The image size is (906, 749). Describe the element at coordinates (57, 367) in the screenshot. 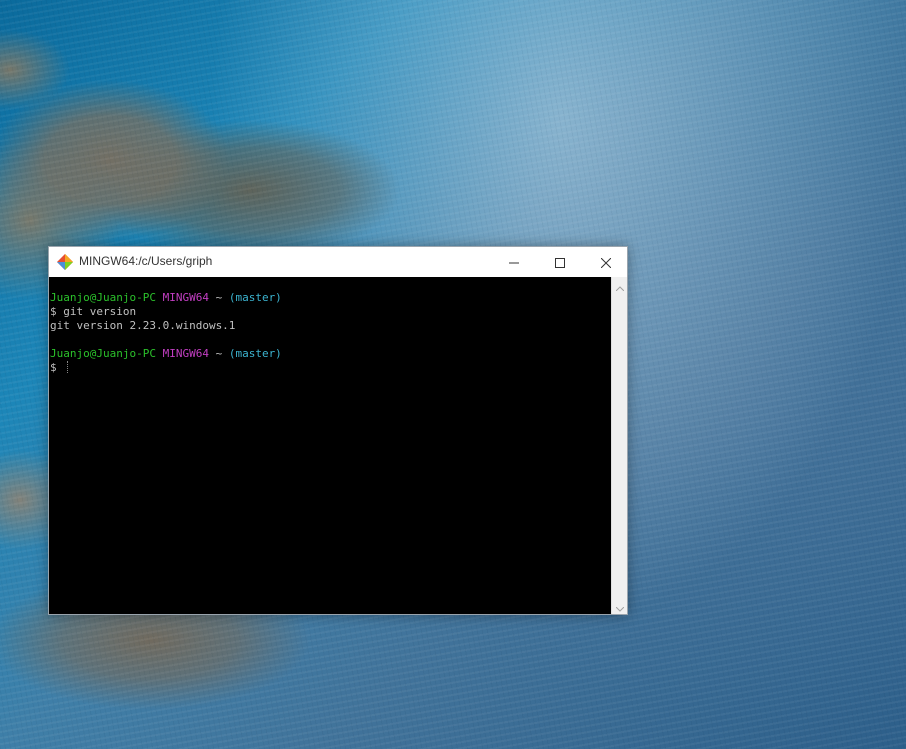

I see `input-prompt: $` at that location.